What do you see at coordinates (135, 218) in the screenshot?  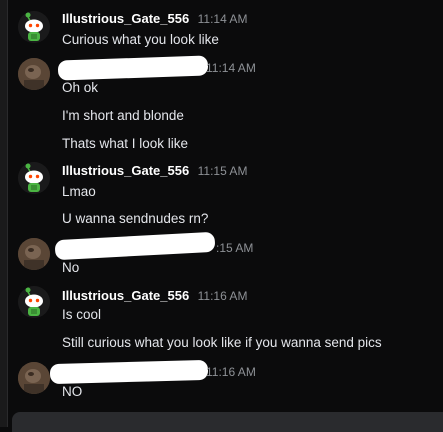 I see `message-text: U wanna sendnudes rn?` at bounding box center [135, 218].